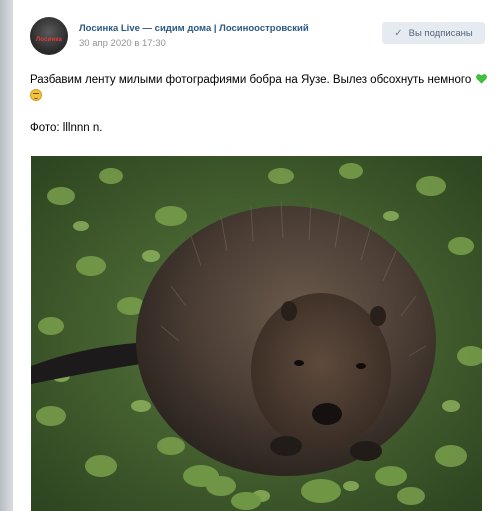 Image resolution: width=500 pixels, height=511 pixels. I want to click on smiling-face-icon, so click(36, 95).